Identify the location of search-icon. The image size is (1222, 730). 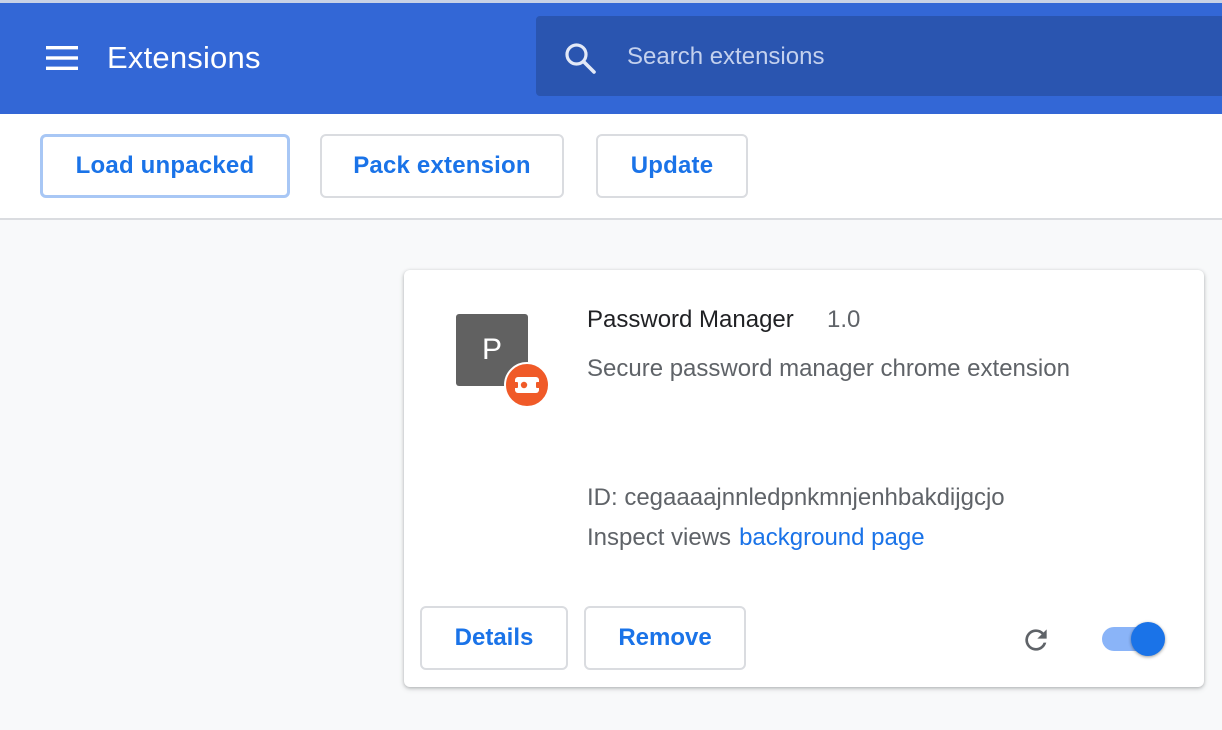
(580, 58).